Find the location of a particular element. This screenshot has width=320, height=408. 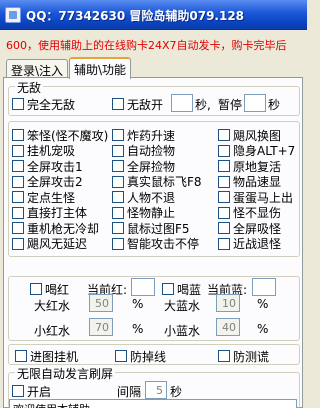

checkbox-label: 飓风无延迟 is located at coordinates (57, 244).